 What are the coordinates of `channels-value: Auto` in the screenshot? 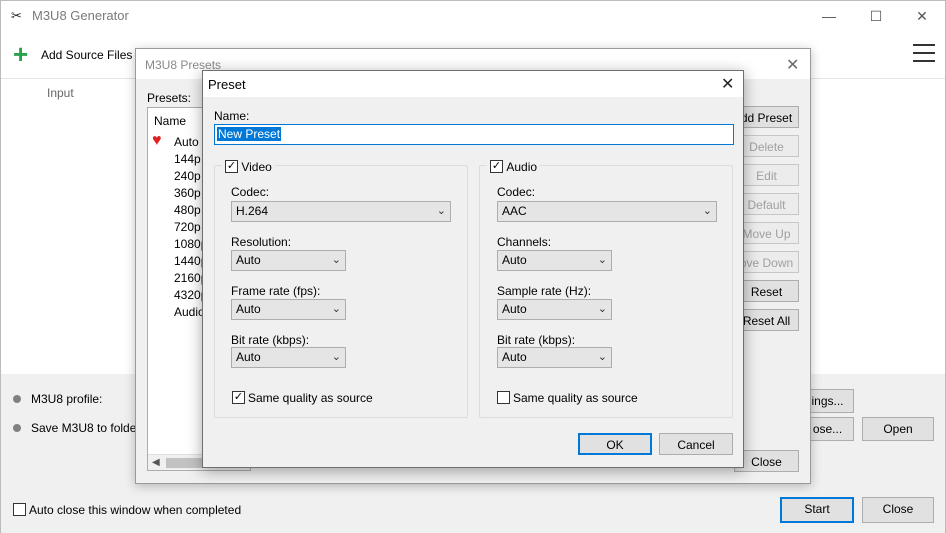 It's located at (514, 260).